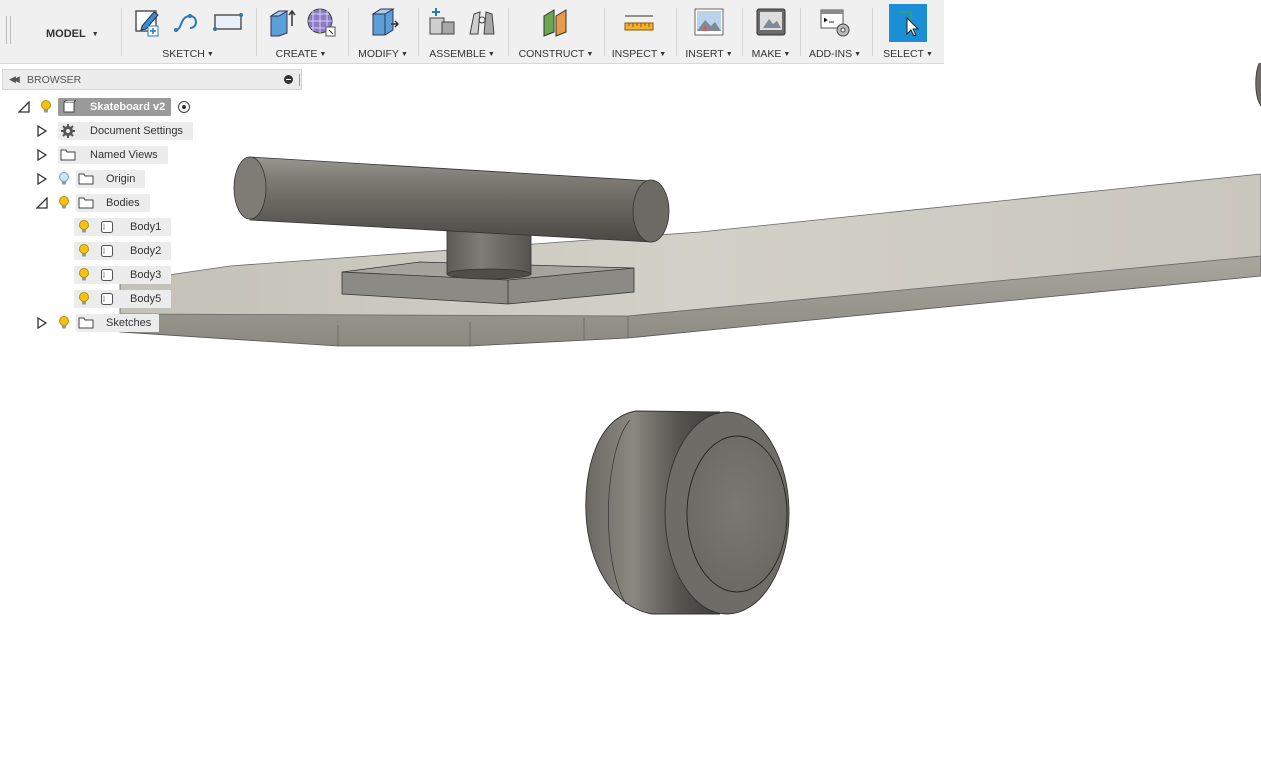 The height and width of the screenshot is (771, 1261). Describe the element at coordinates (184, 107) in the screenshot. I see `activate-component-radio` at that location.